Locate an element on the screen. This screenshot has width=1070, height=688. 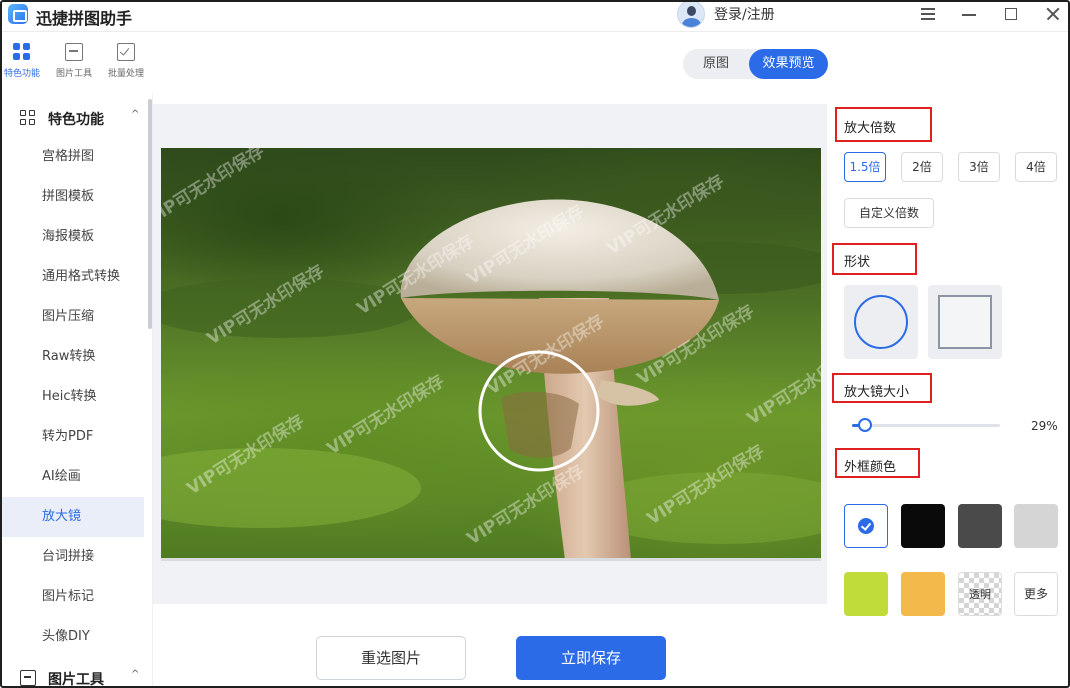
app-title: 迅捷拼图助手 is located at coordinates (84, 18).